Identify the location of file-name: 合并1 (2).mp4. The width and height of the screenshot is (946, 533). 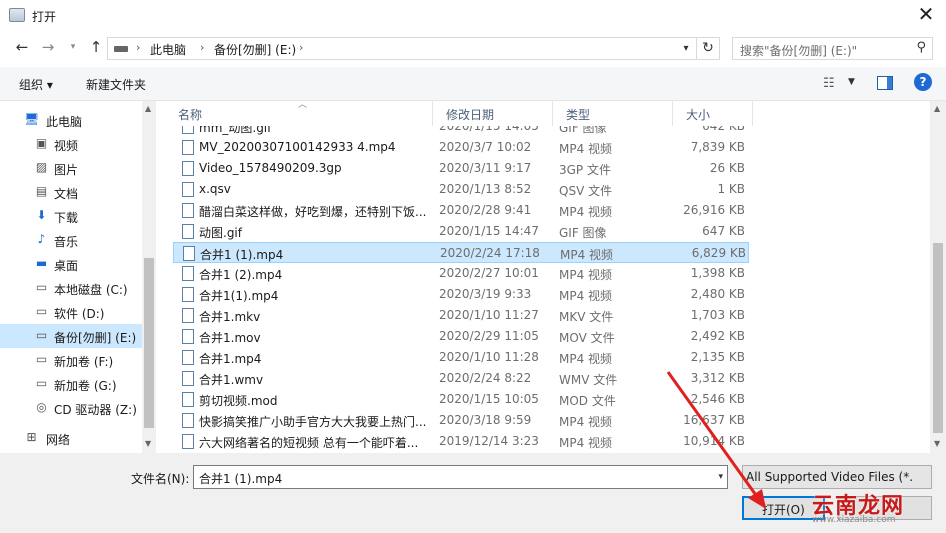
(241, 275).